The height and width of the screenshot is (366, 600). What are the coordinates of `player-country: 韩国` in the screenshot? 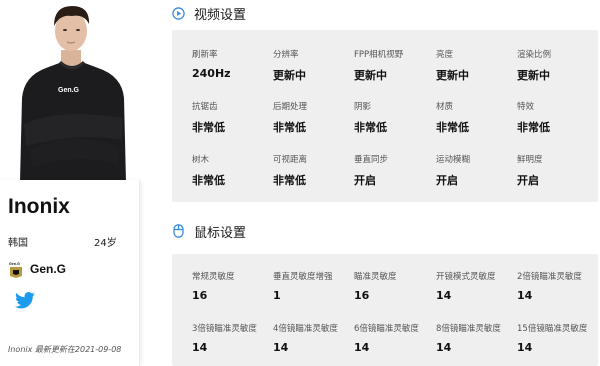 It's located at (18, 243).